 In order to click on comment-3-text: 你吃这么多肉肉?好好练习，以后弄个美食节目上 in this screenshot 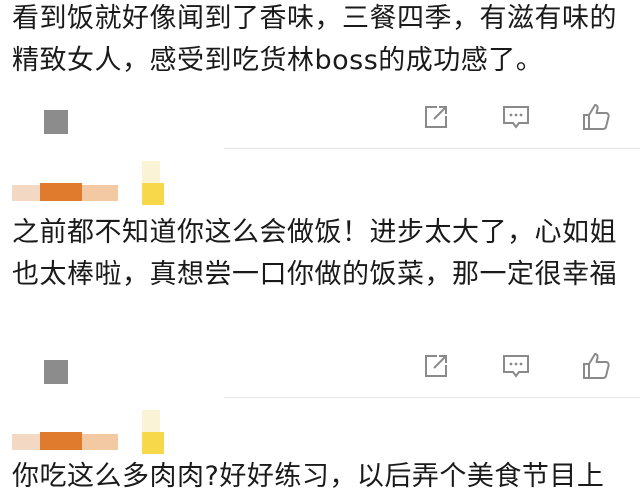, I will do `click(308, 476)`.